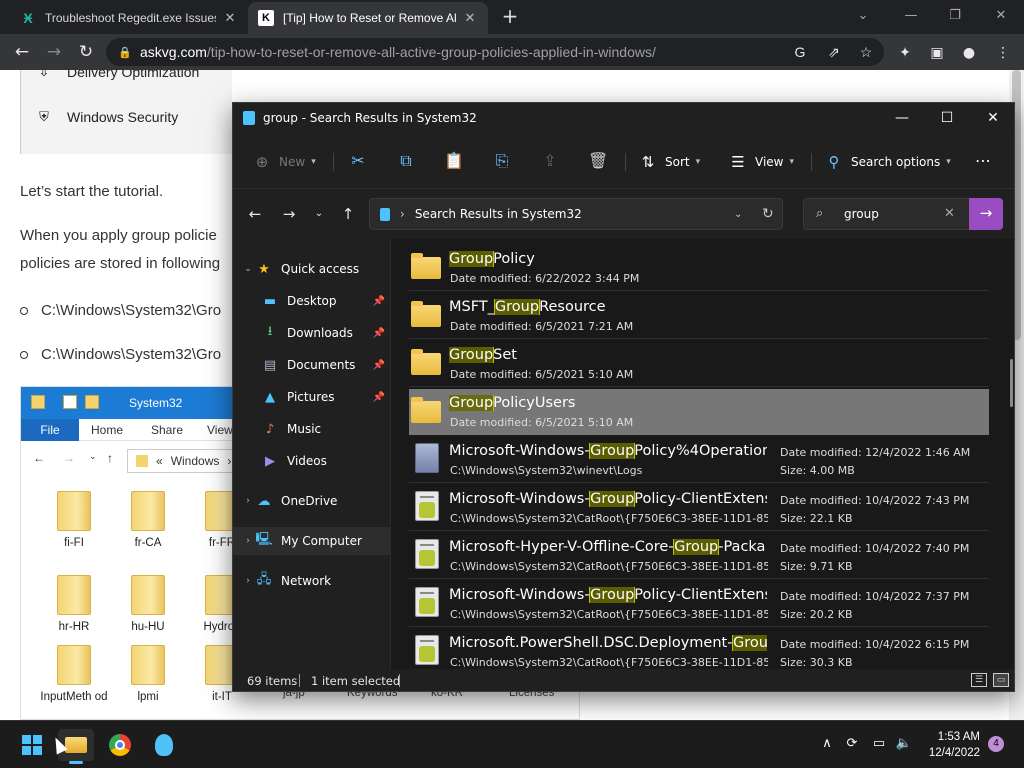  Describe the element at coordinates (368, 18) in the screenshot. I see `browser-tab-2: K [Tip] How to Reset or Remove All ✕` at that location.